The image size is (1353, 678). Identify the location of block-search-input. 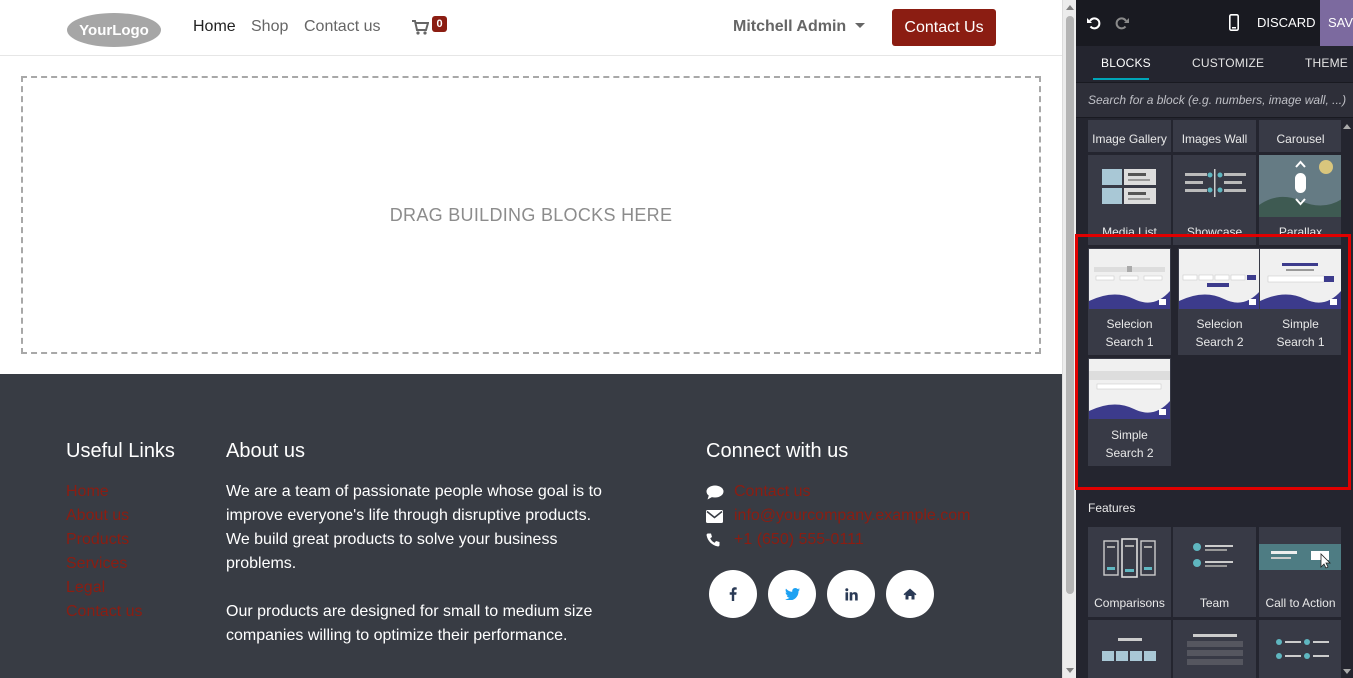
(1214, 100).